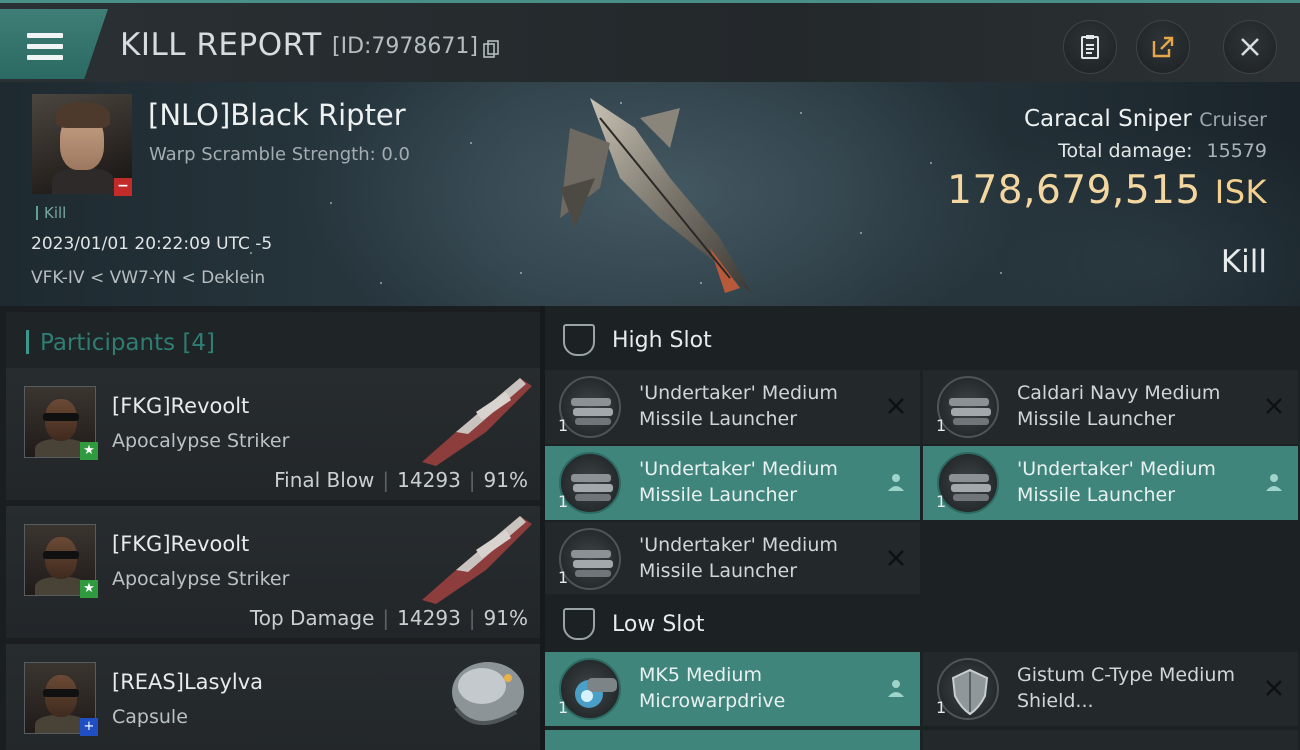 This screenshot has height=750, width=1300. What do you see at coordinates (152, 244) in the screenshot?
I see `kill-datetime: 2023/01/01 20:22:09 UTC -5` at bounding box center [152, 244].